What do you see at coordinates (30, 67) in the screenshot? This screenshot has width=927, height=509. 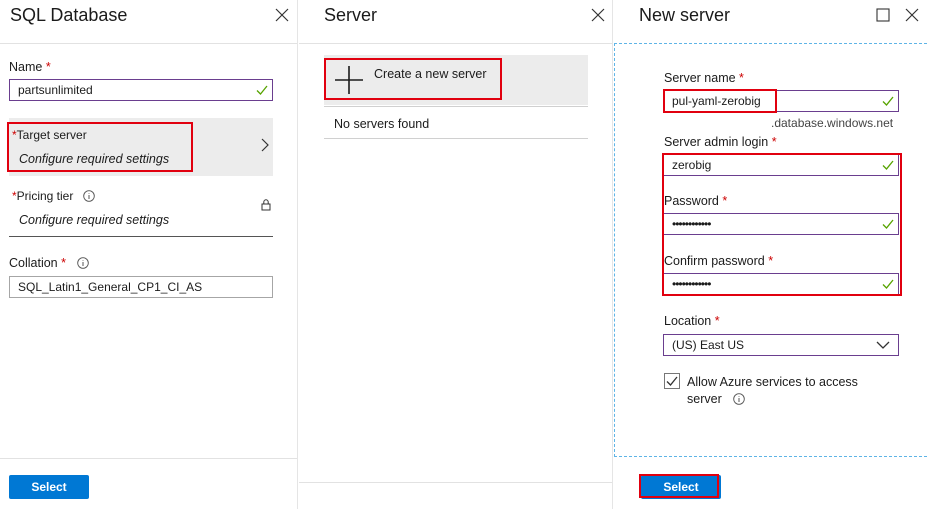 I see `name-label: Name *` at bounding box center [30, 67].